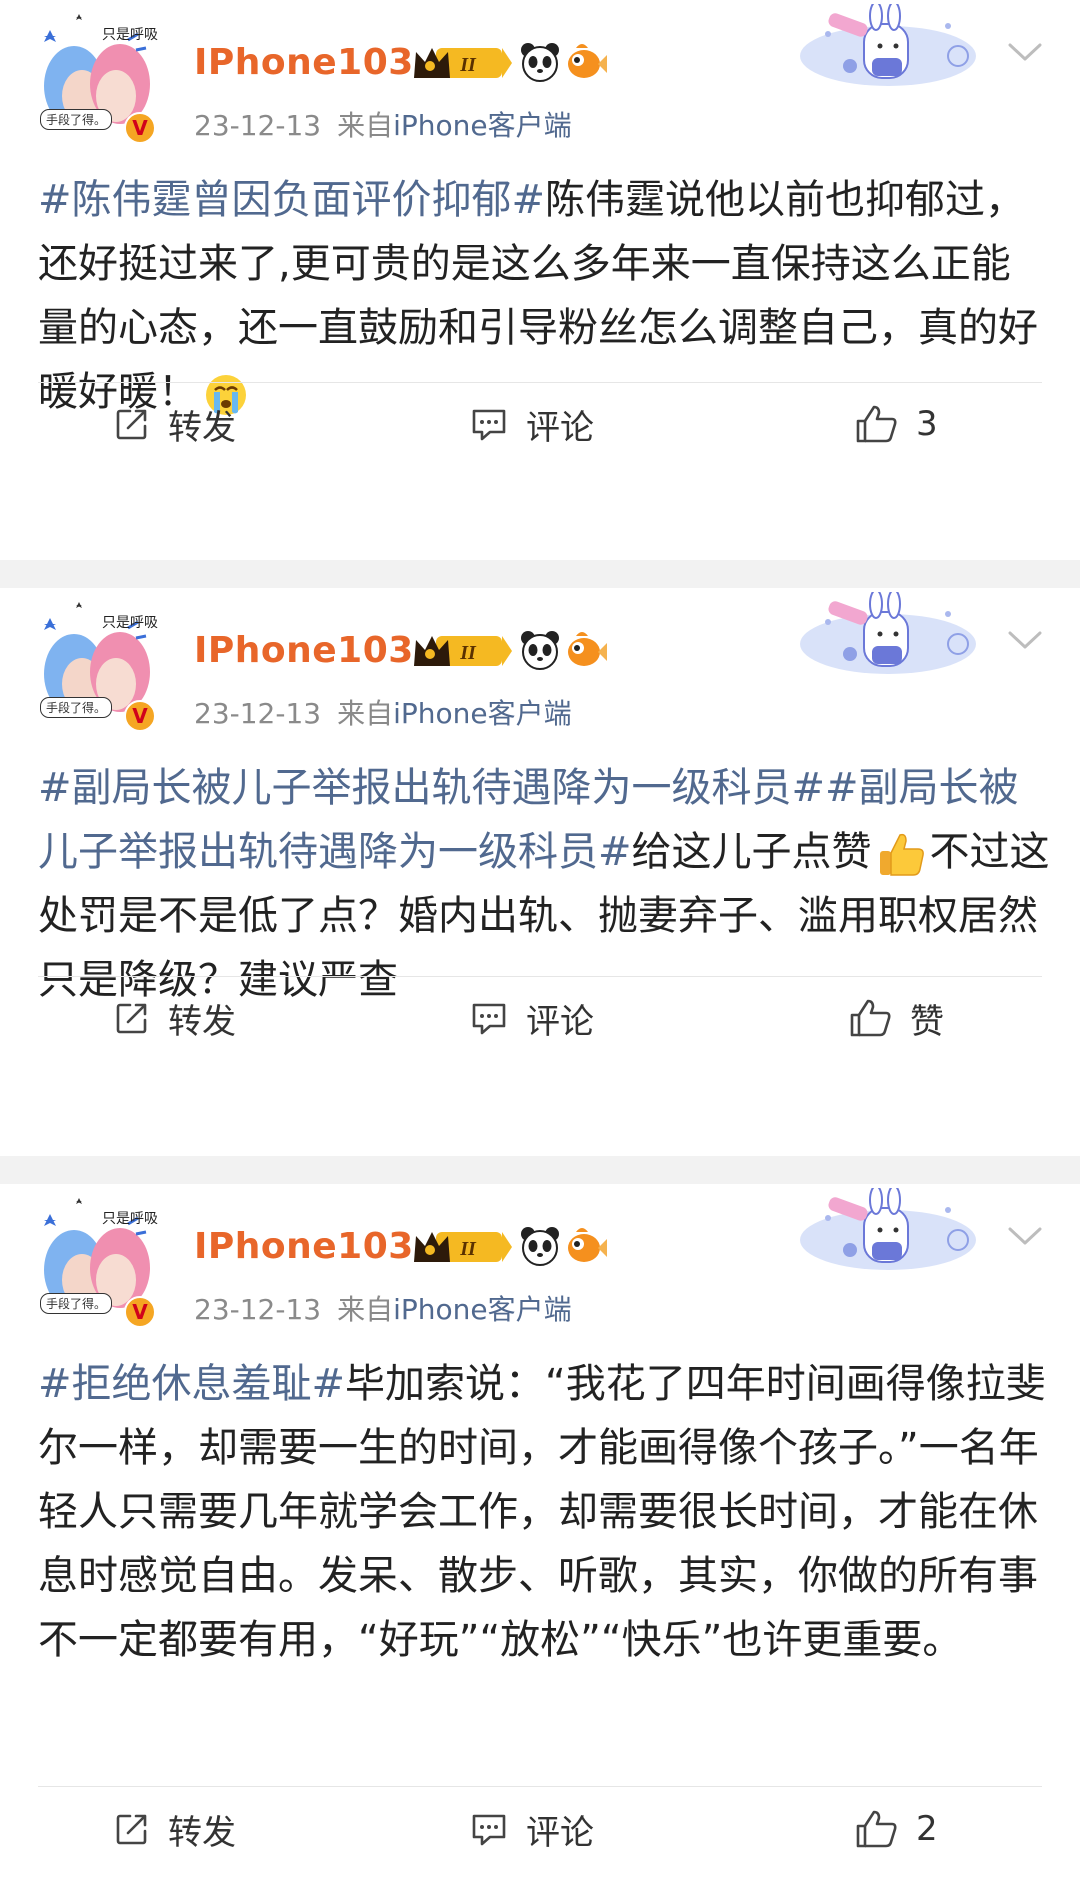 The height and width of the screenshot is (1891, 1080). I want to click on like-count: 2, so click(927, 1829).